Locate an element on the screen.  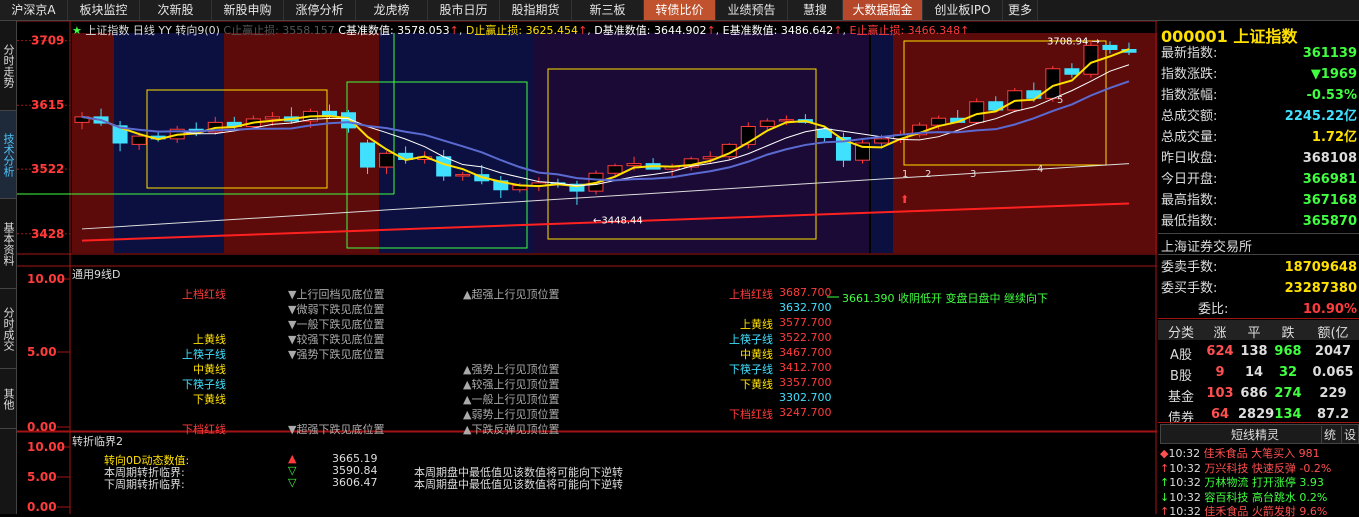
p2-mid-label: ▼微弱下跌见底位置 is located at coordinates (336, 309).